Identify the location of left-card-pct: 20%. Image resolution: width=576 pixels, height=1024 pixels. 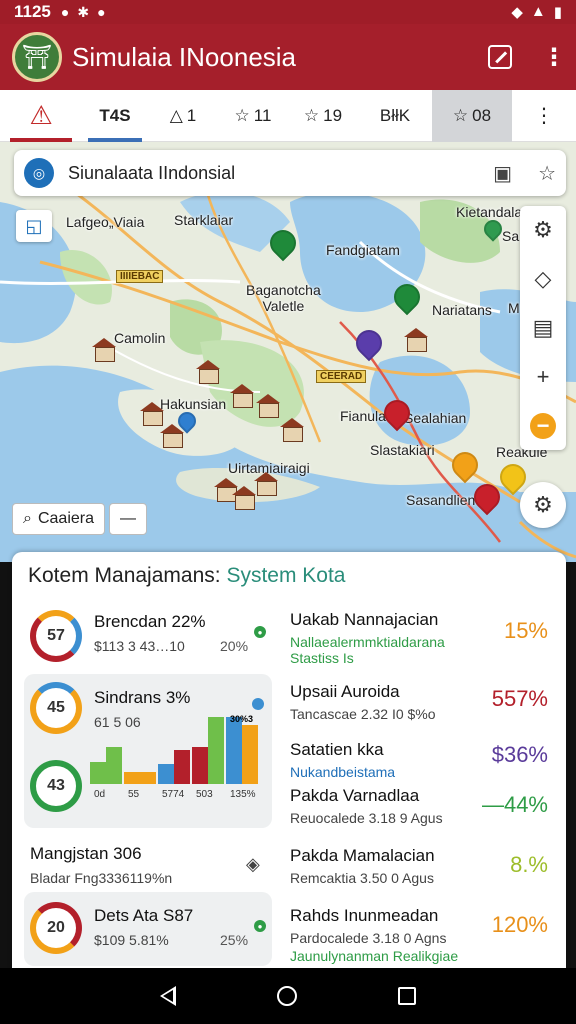
(234, 646).